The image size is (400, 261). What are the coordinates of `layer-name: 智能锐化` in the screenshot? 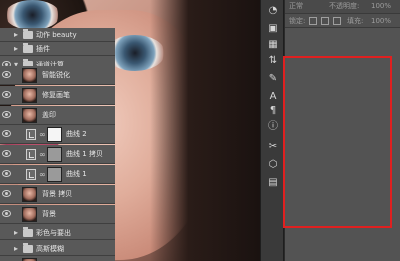 It's located at (56, 75).